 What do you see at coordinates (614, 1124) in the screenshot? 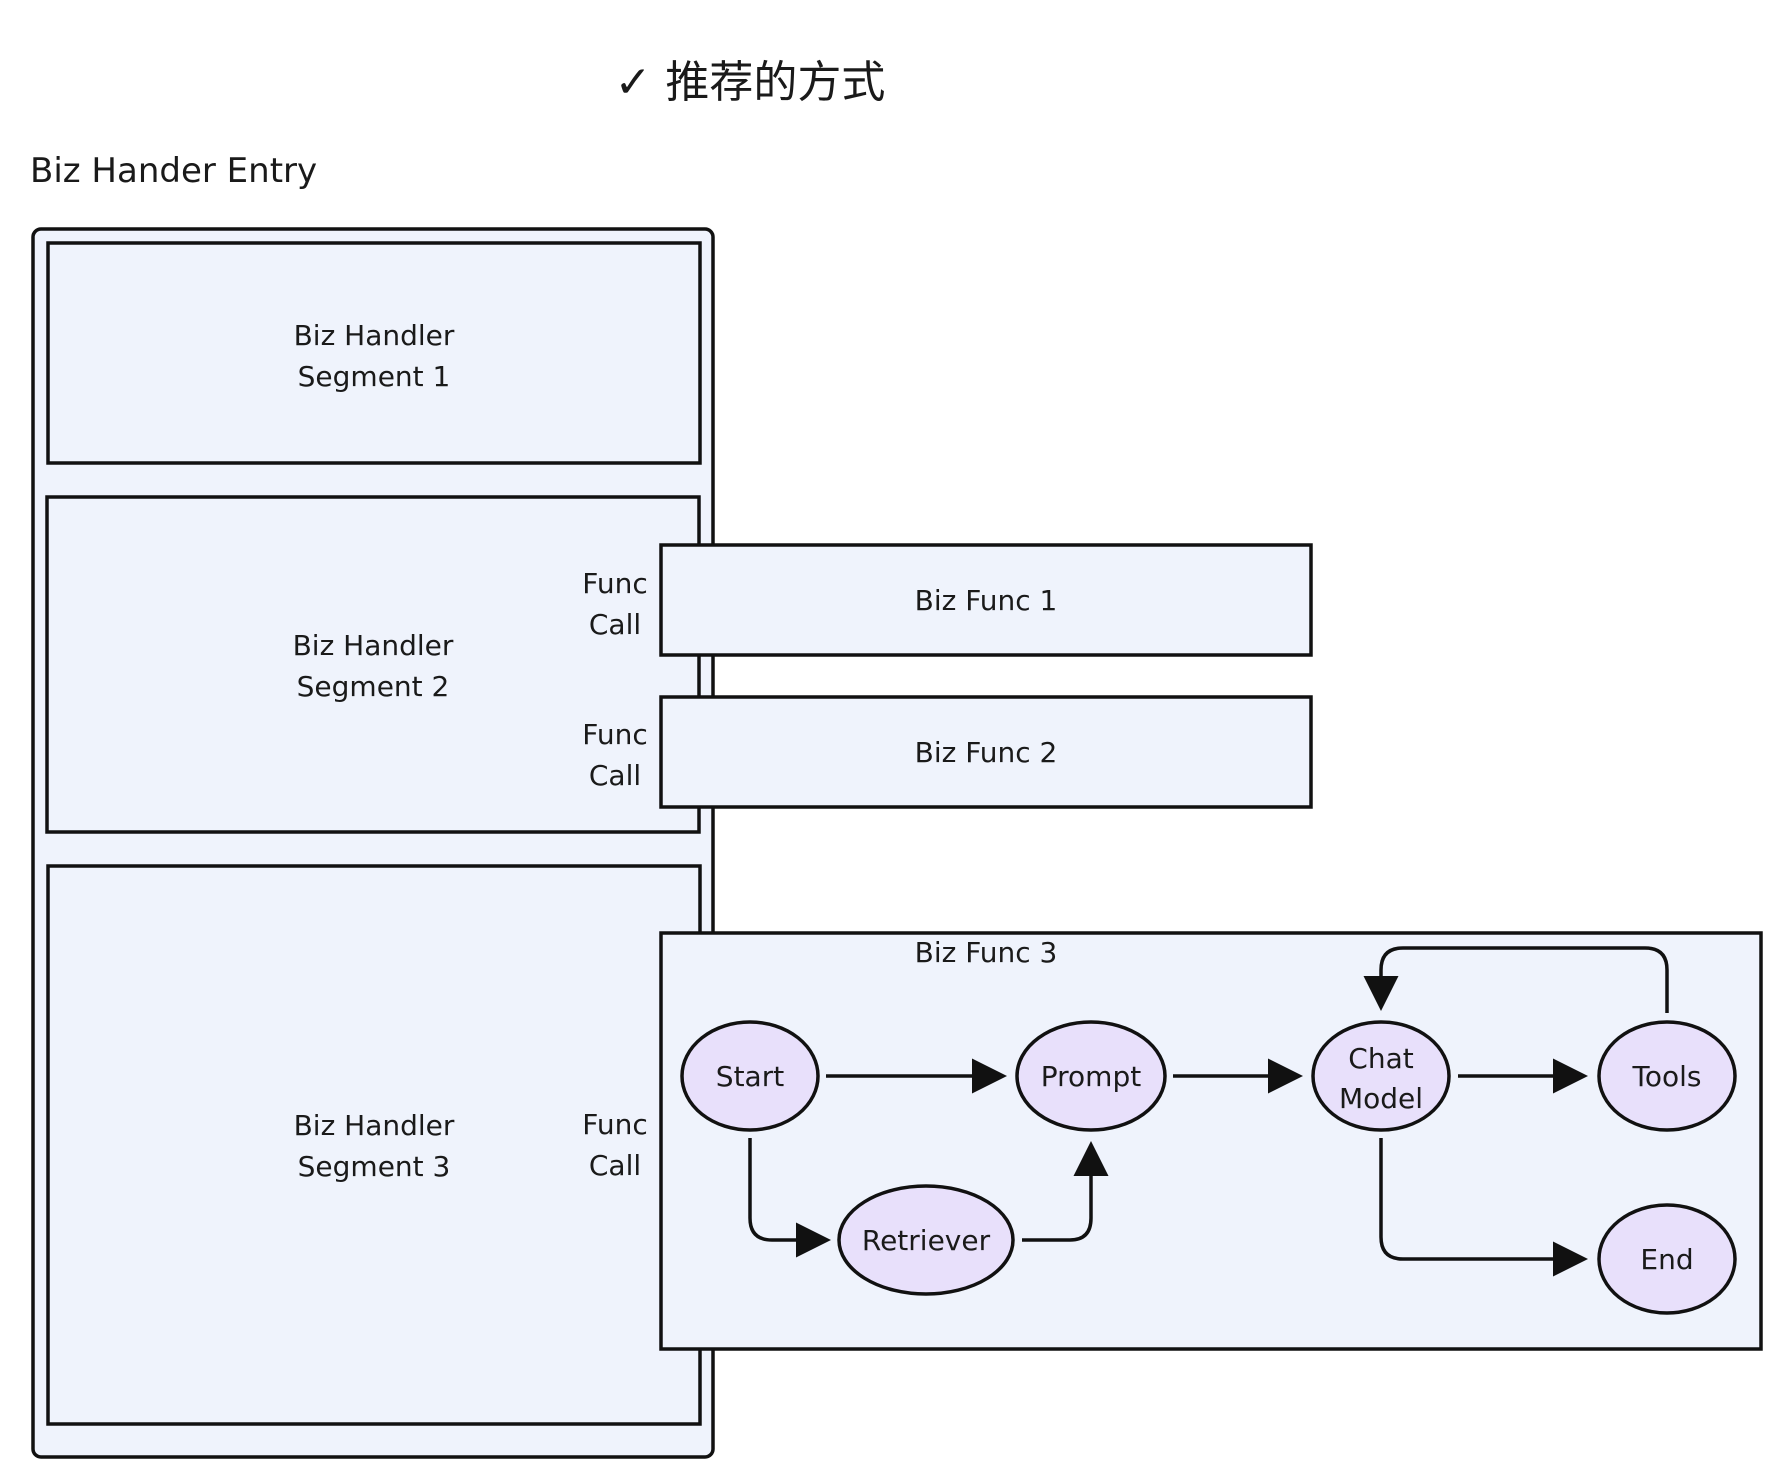
I see `func-call-3-line1: Func` at bounding box center [614, 1124].